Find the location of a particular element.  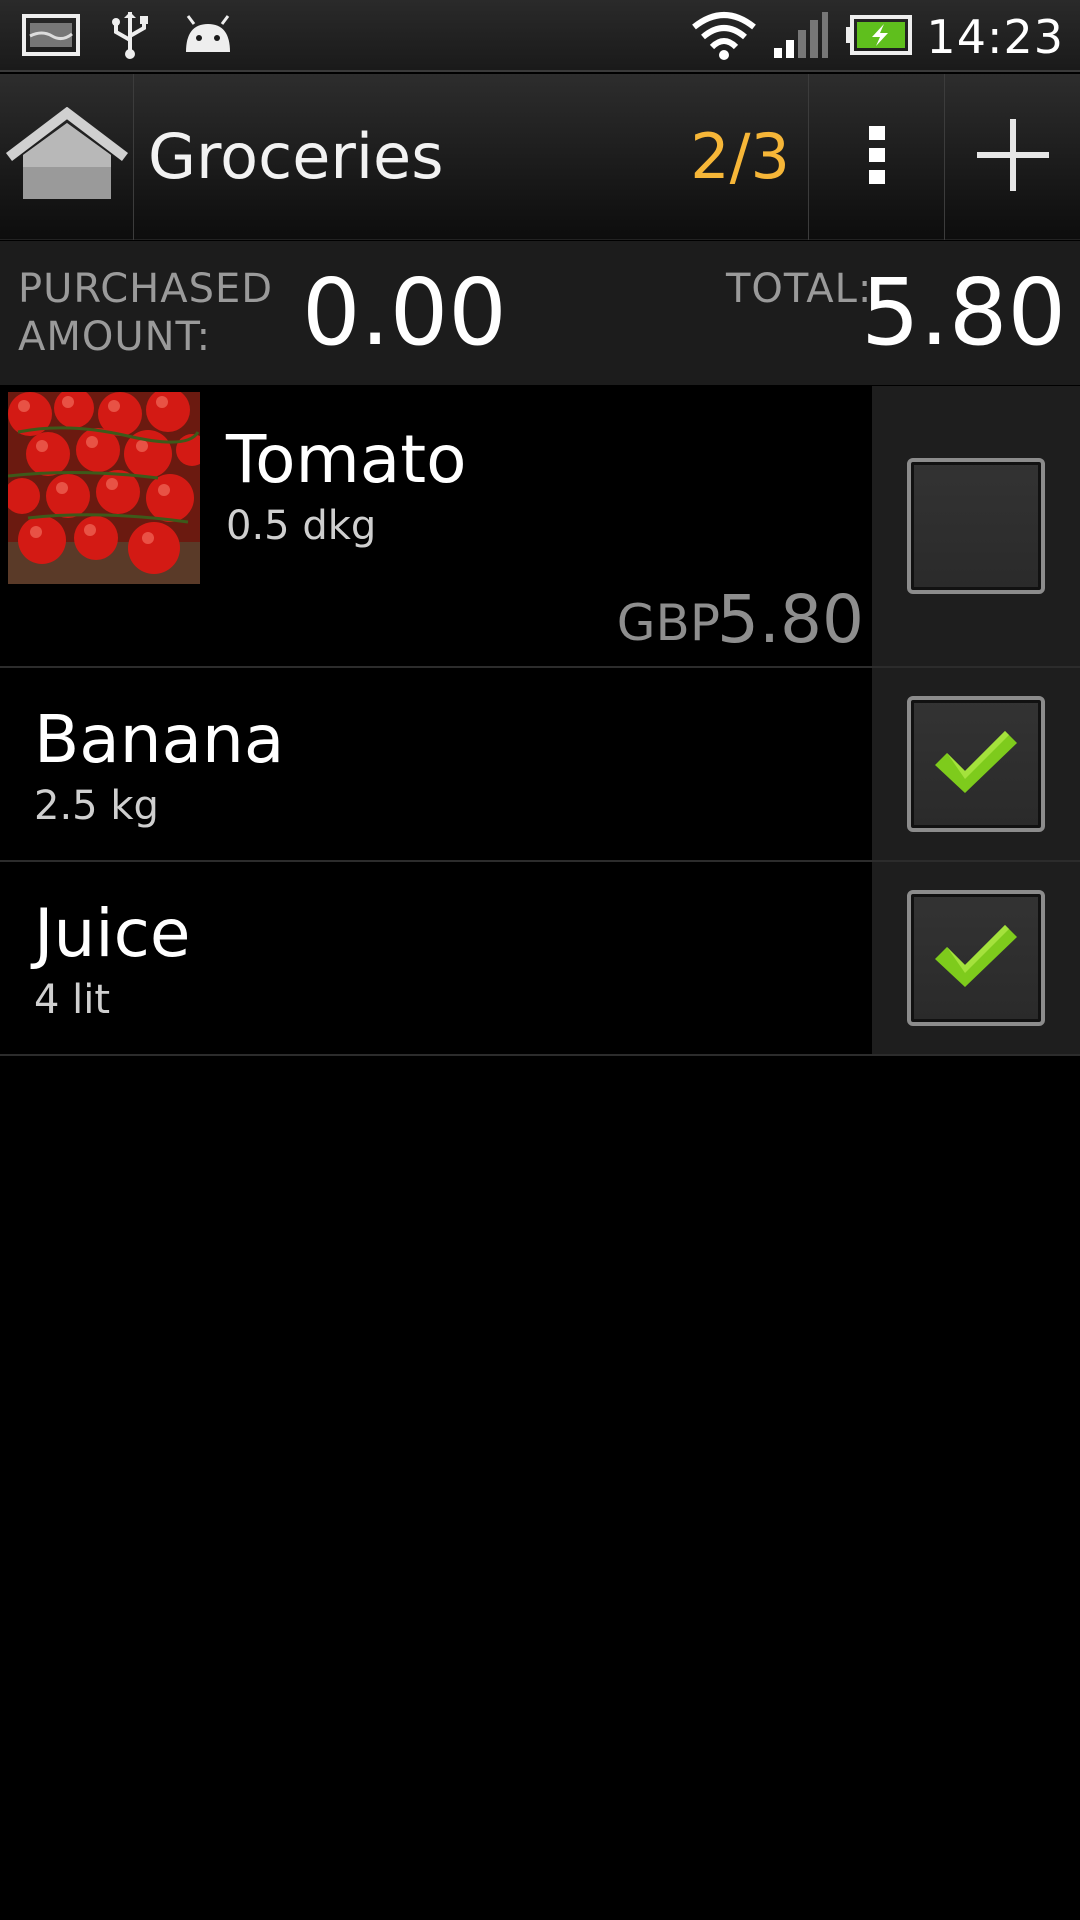

list-item: Juice 4 lit is located at coordinates (540, 959).